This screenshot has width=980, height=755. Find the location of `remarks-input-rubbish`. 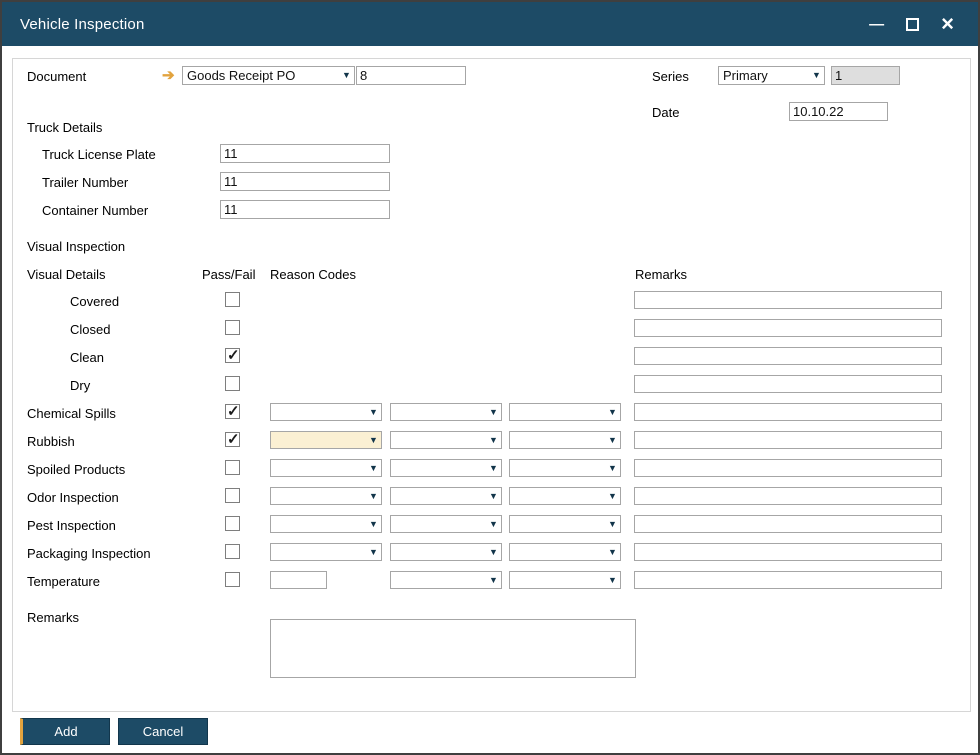

remarks-input-rubbish is located at coordinates (788, 440).